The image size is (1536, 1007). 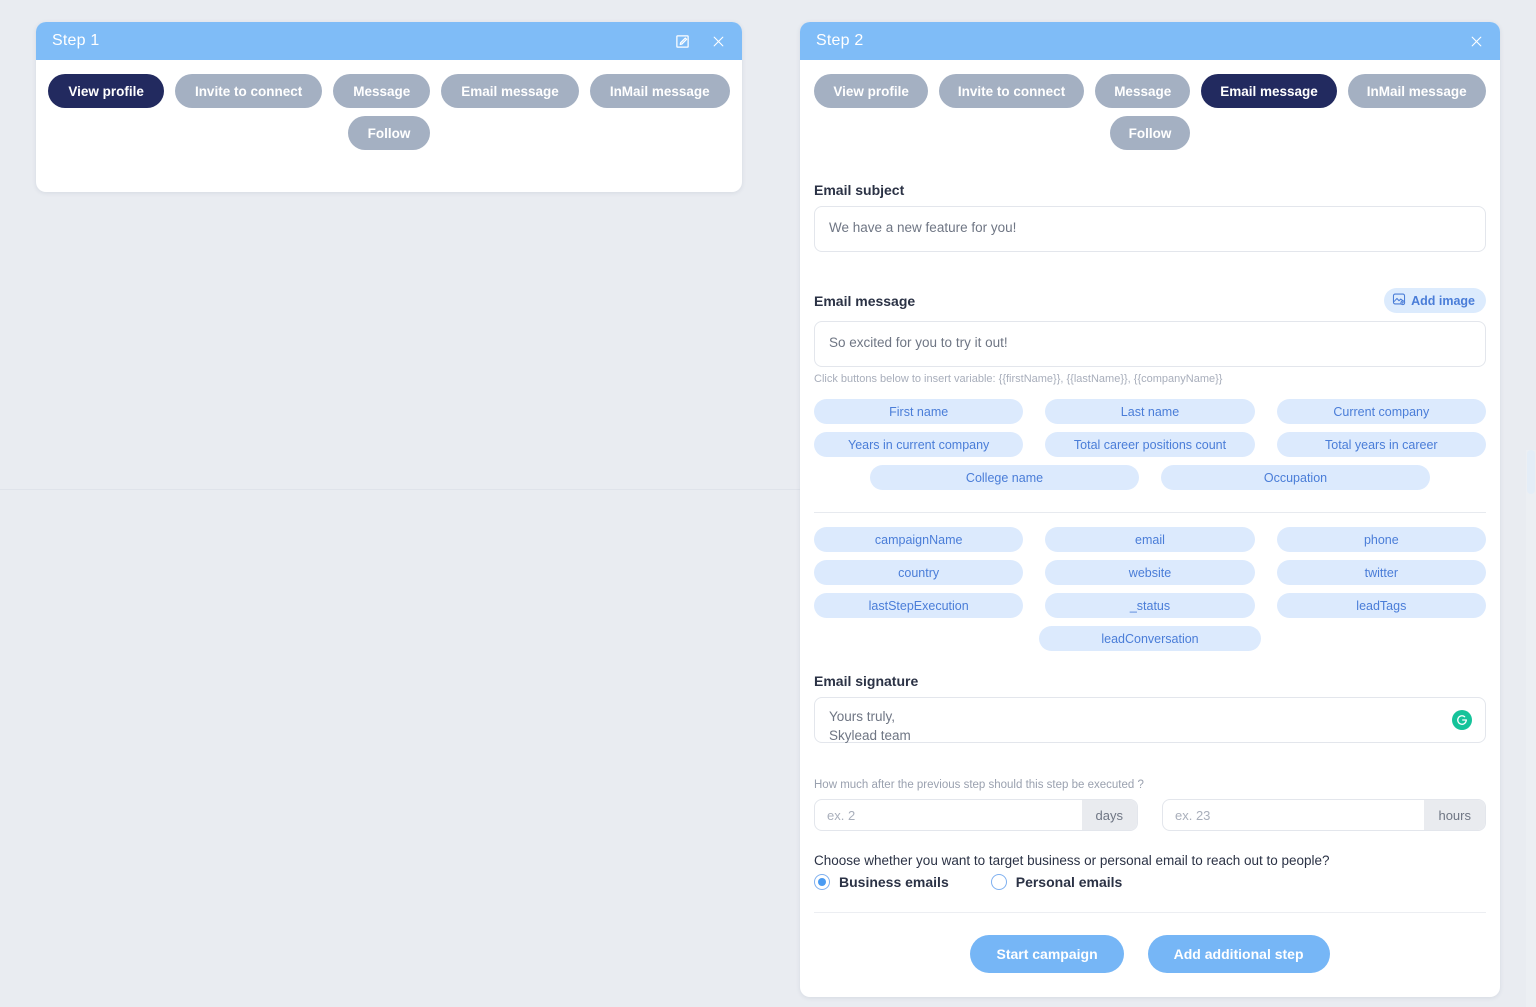 What do you see at coordinates (76, 40) in the screenshot?
I see `step-1-title: Step 1` at bounding box center [76, 40].